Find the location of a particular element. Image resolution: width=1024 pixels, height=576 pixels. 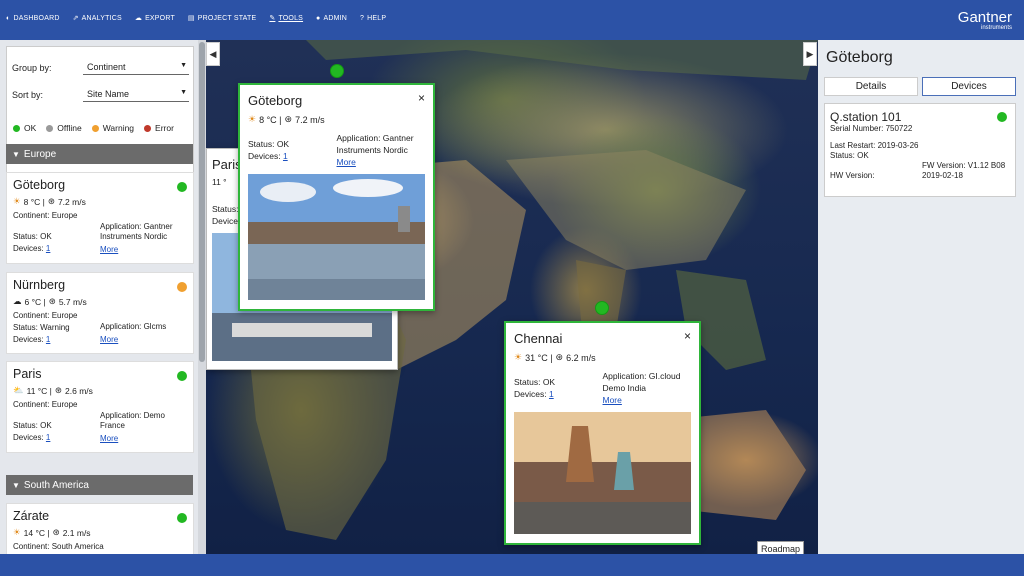

nav-analytics: ⇗ ANALYTICS is located at coordinates (97, 18).